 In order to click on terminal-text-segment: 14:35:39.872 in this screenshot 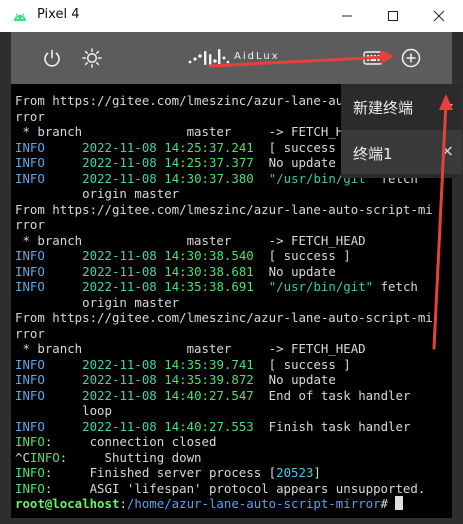, I will do `click(209, 379)`.